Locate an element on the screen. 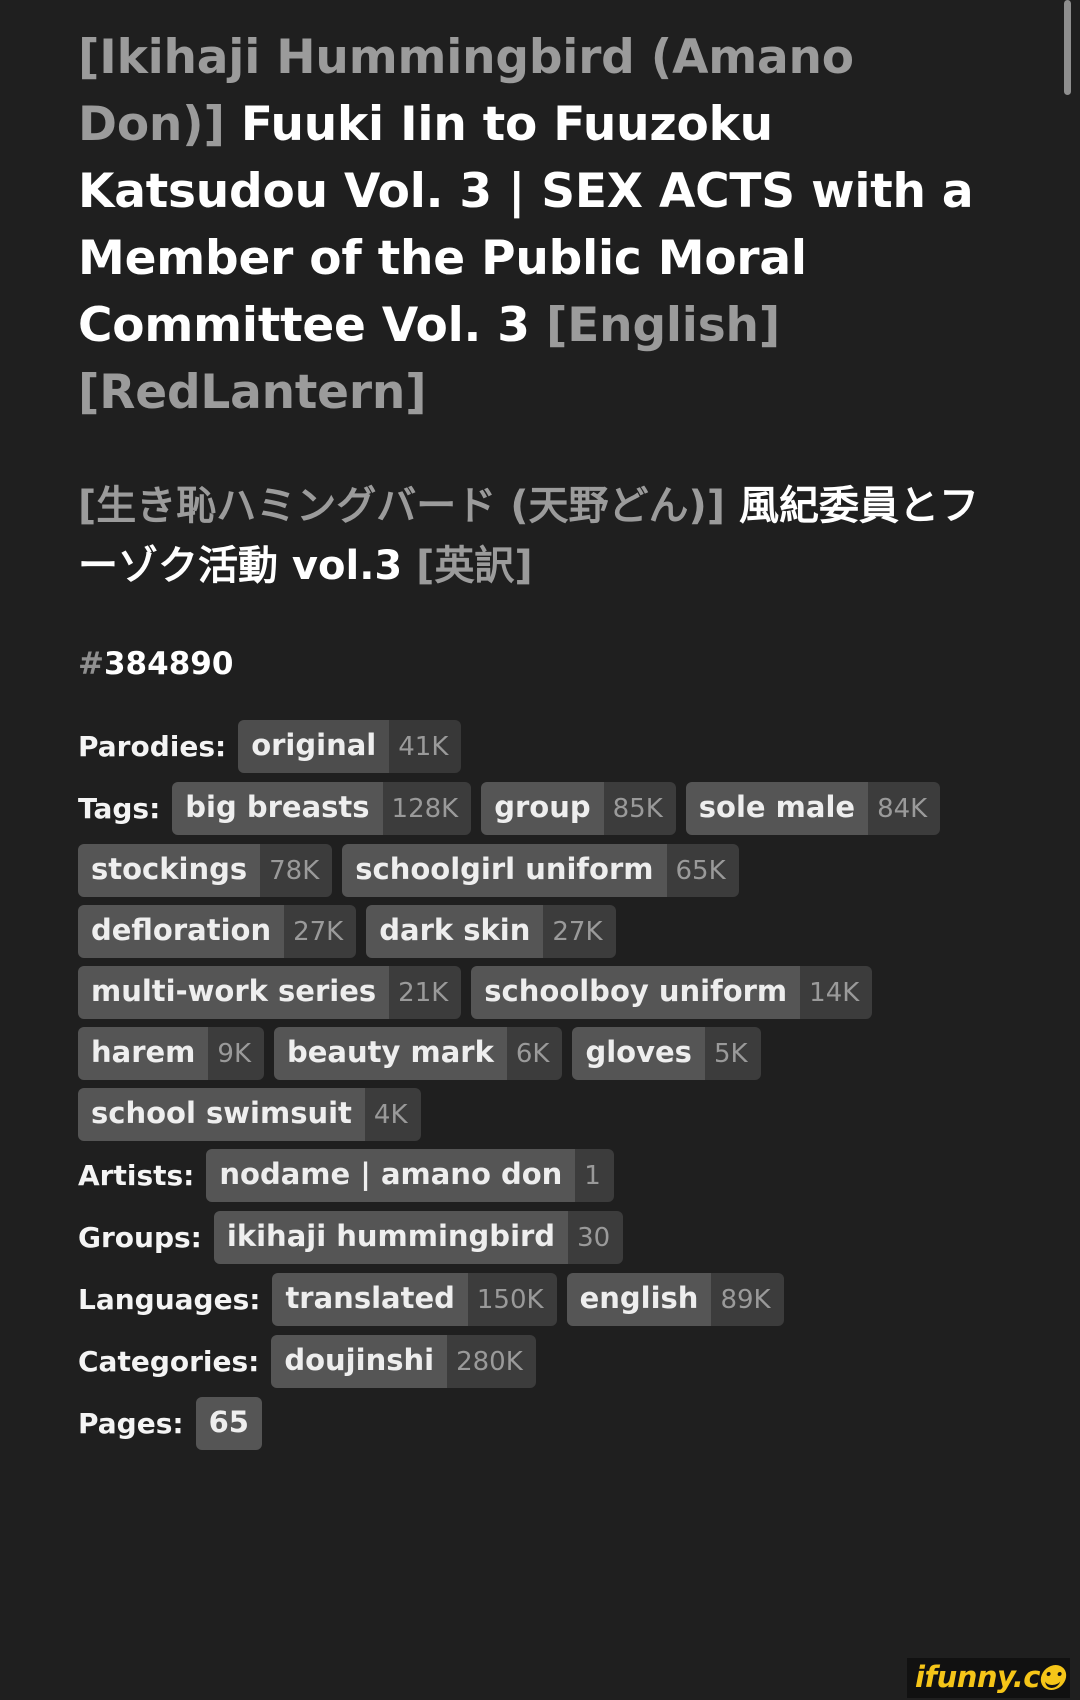  tag-pill-count: 78K is located at coordinates (296, 870).